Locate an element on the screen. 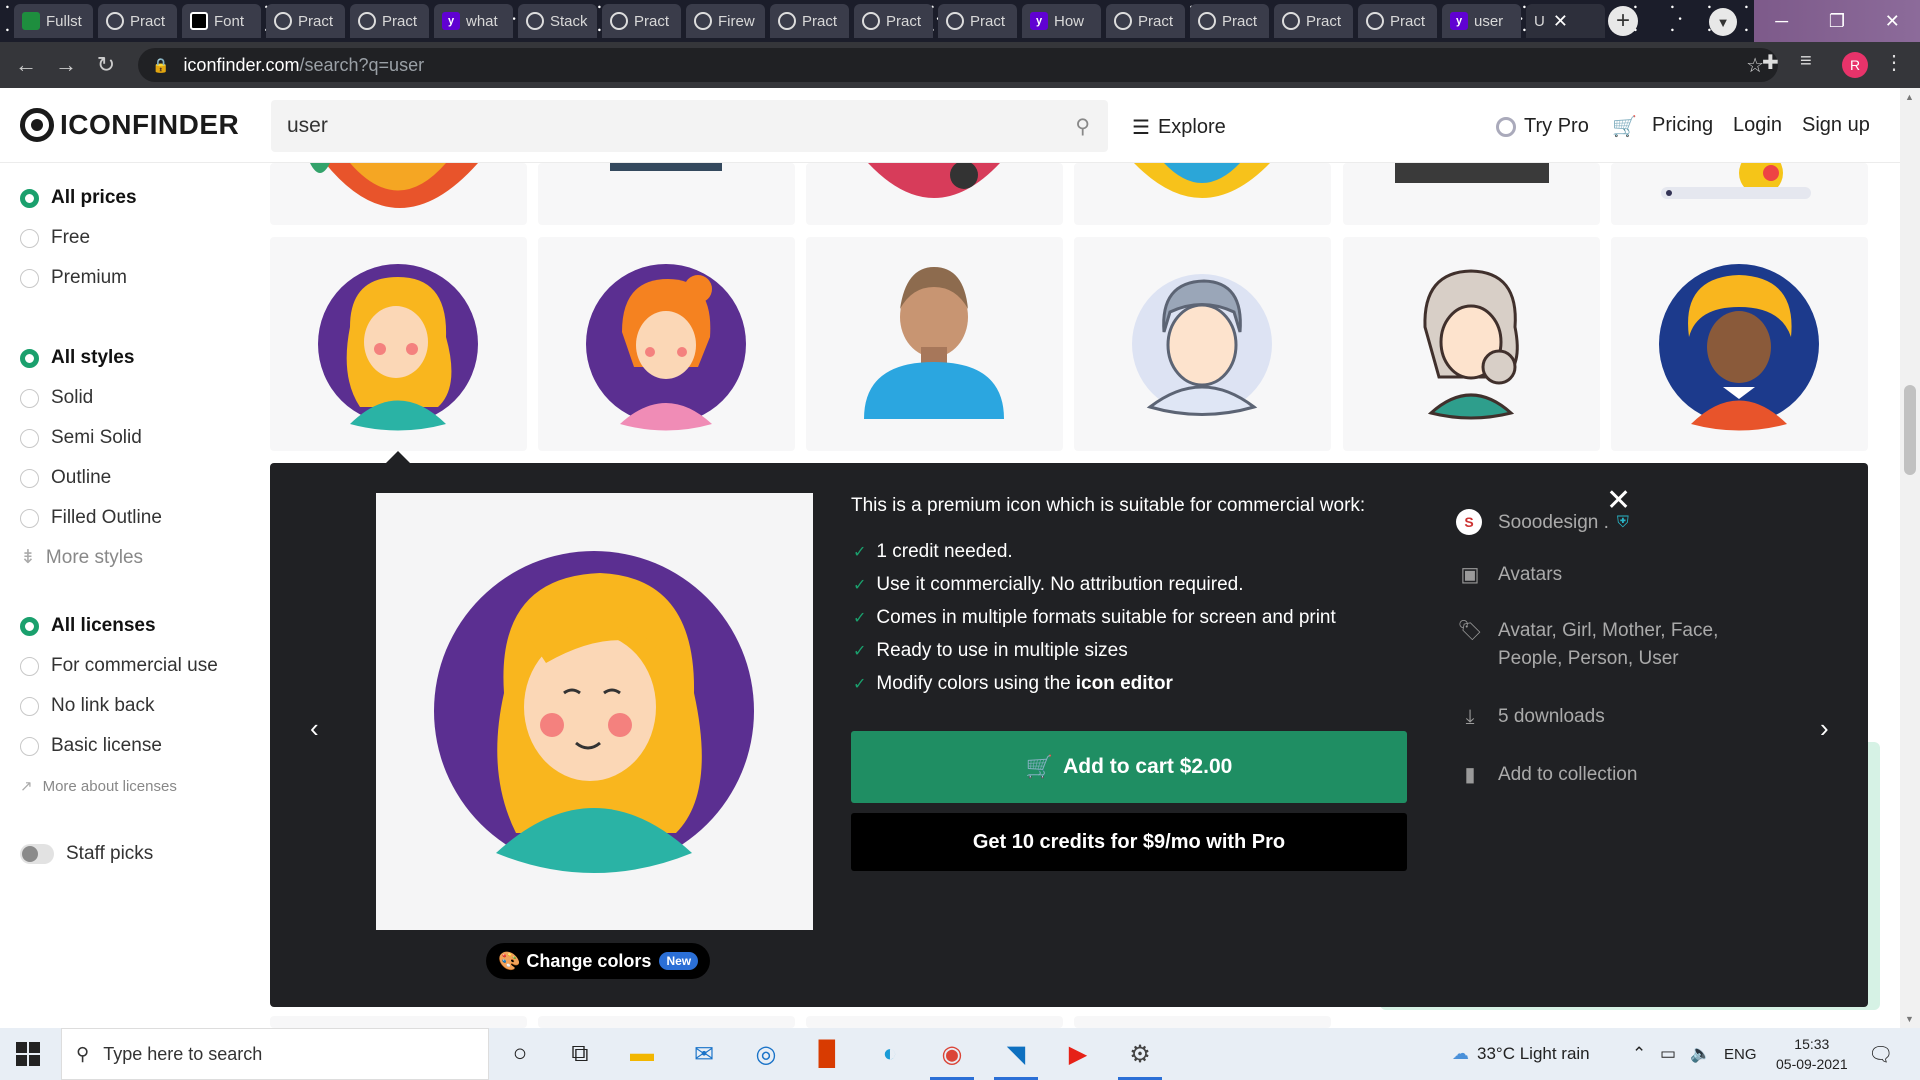  filter-all-licenses: All licenses is located at coordinates (88, 626).